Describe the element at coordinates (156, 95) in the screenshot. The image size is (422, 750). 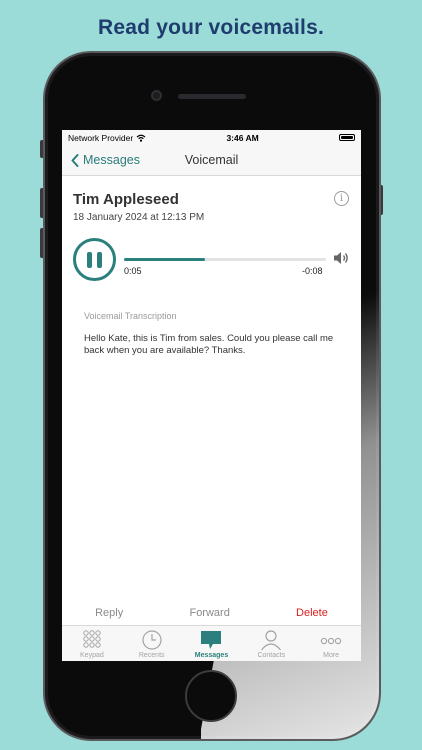
I see `front-camera` at that location.